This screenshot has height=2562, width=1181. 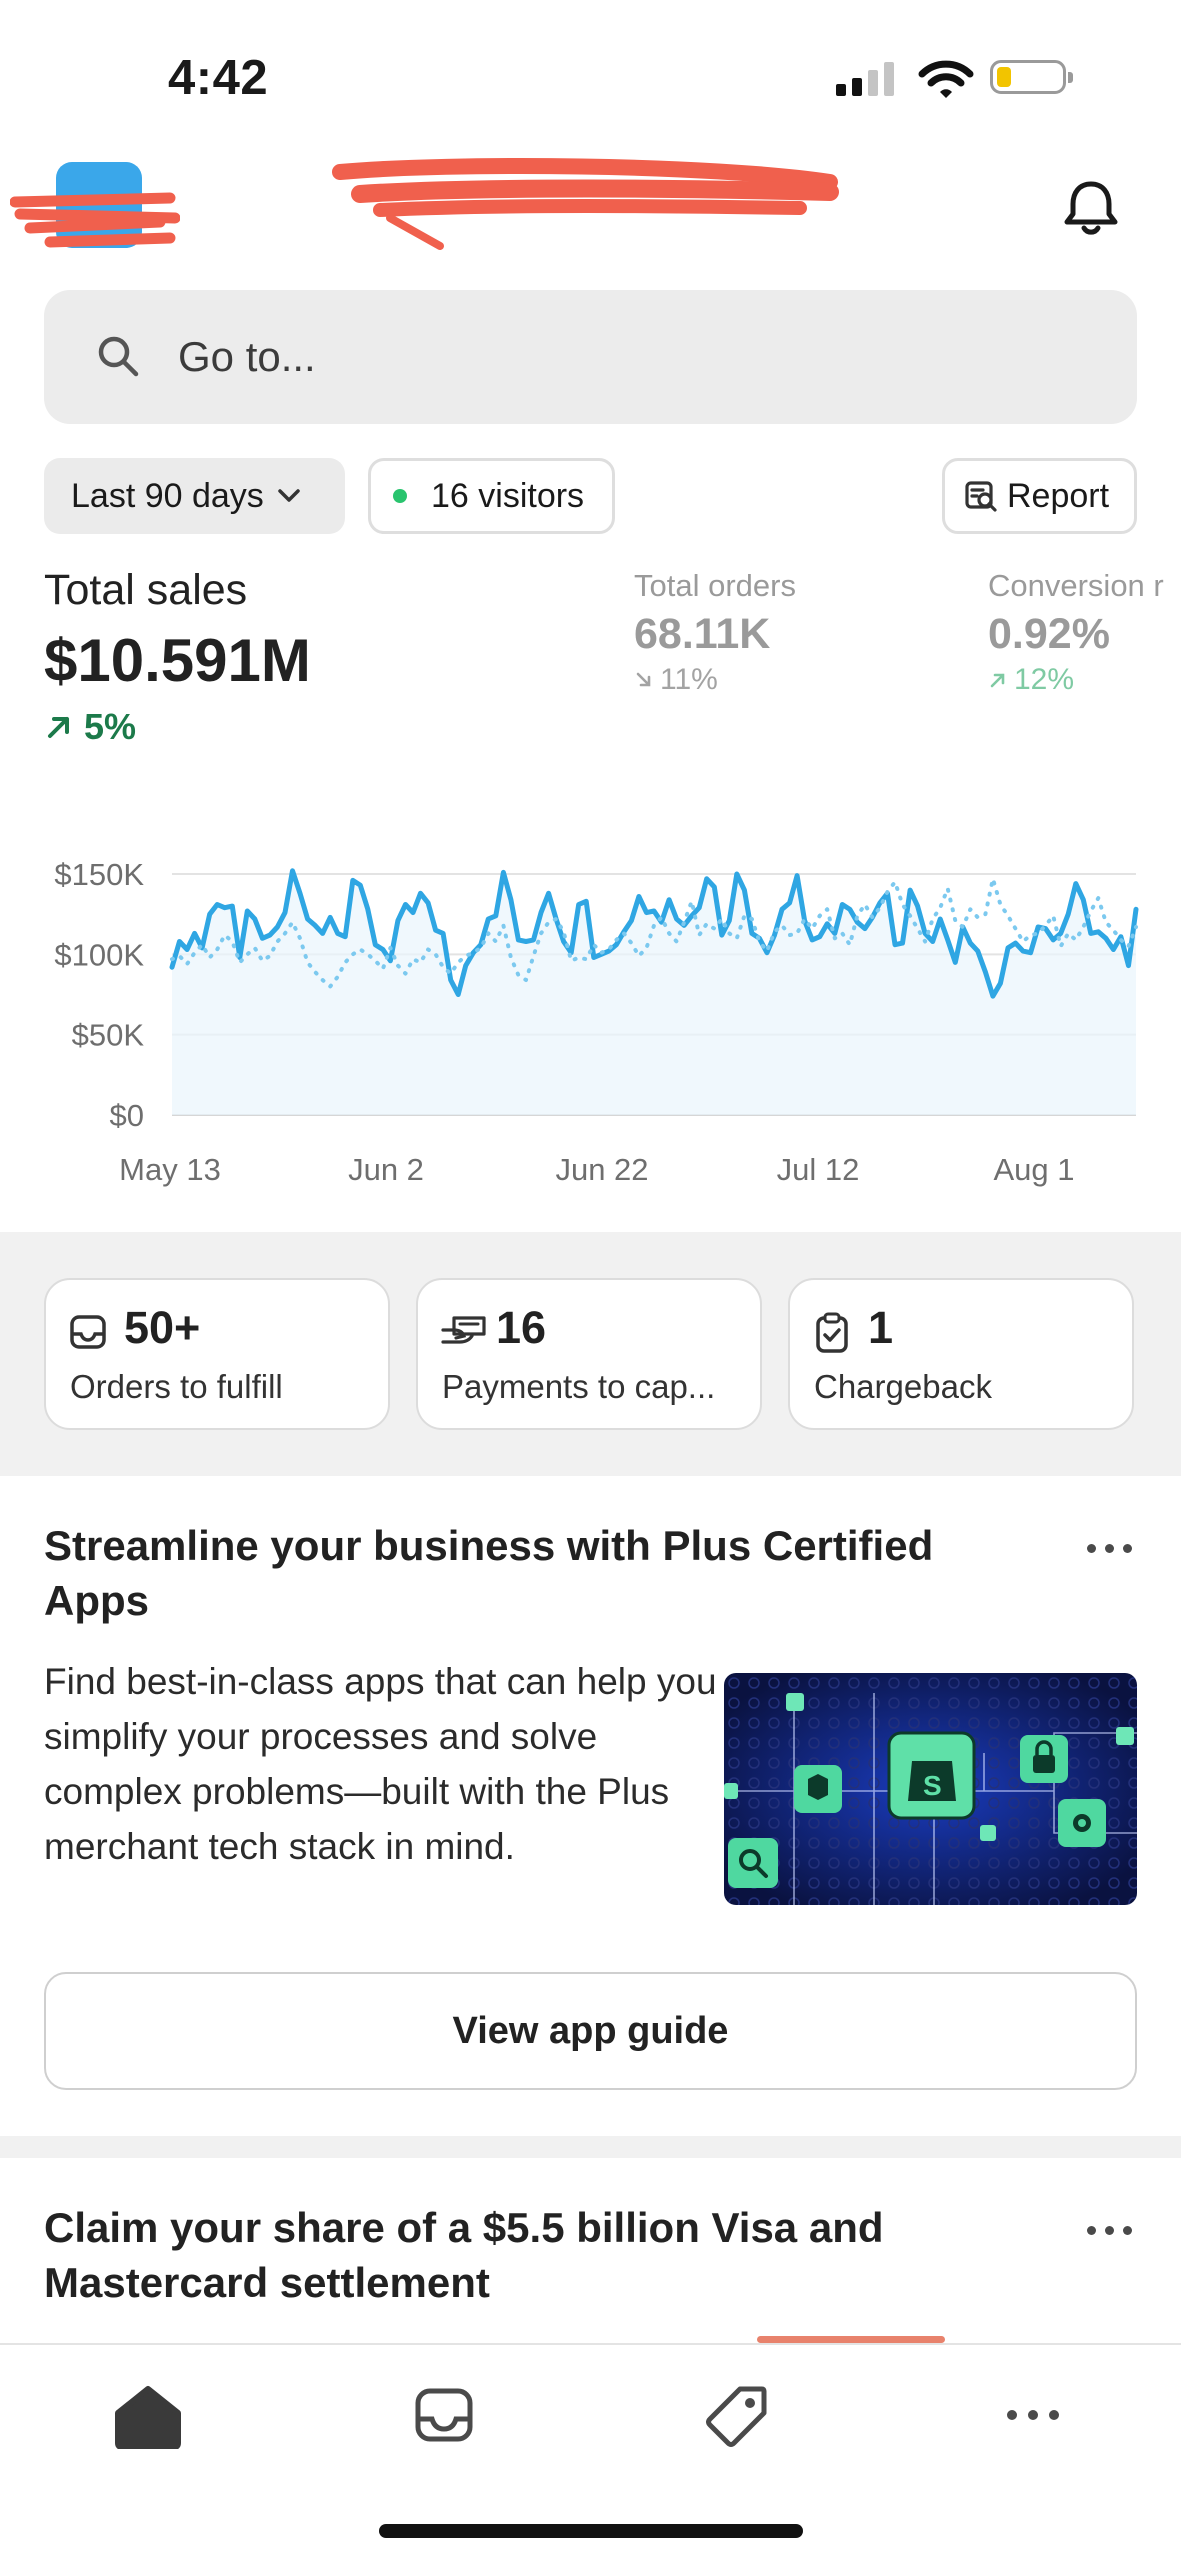 I want to click on home-icon, so click(x=148, y=2416).